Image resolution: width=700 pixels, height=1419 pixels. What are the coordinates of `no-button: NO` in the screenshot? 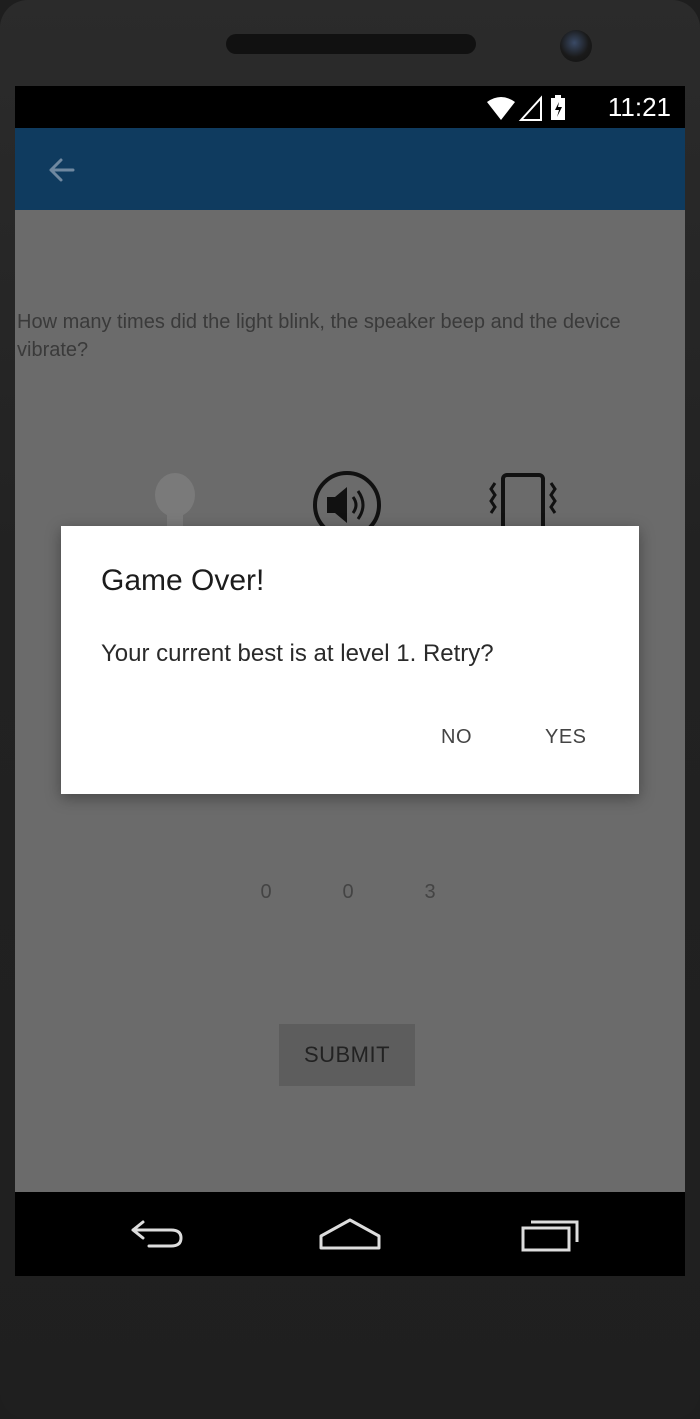 It's located at (456, 737).